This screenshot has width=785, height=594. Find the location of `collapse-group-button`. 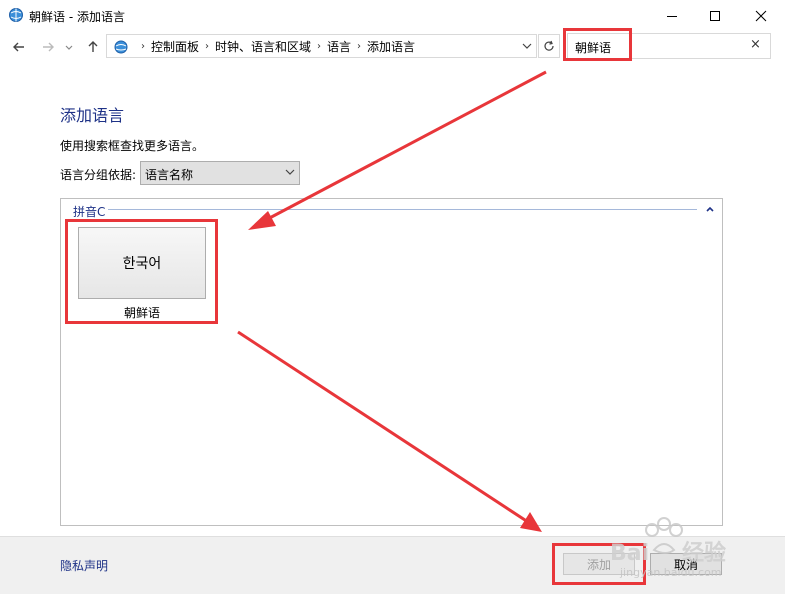

collapse-group-button is located at coordinates (710, 209).